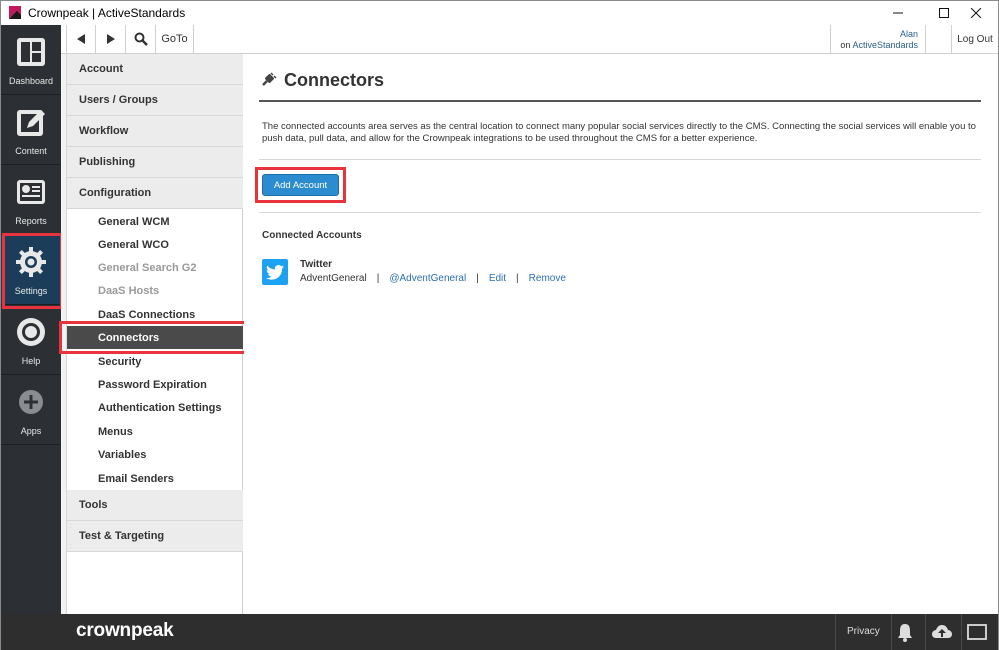 Image resolution: width=999 pixels, height=650 pixels. What do you see at coordinates (269, 79) in the screenshot?
I see `plug-icon` at bounding box center [269, 79].